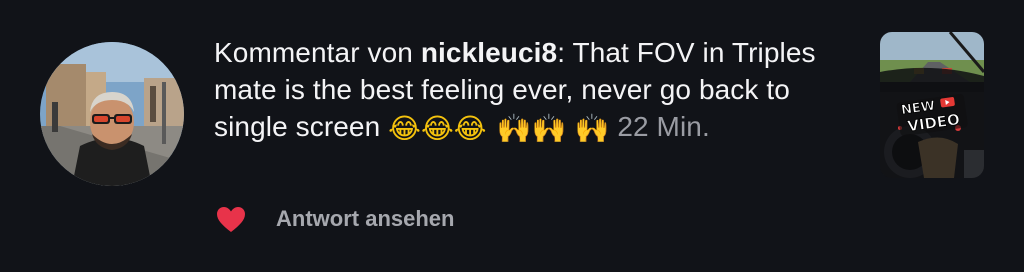  I want to click on video-thumbnail-image: NEW VIDEO, so click(932, 105).